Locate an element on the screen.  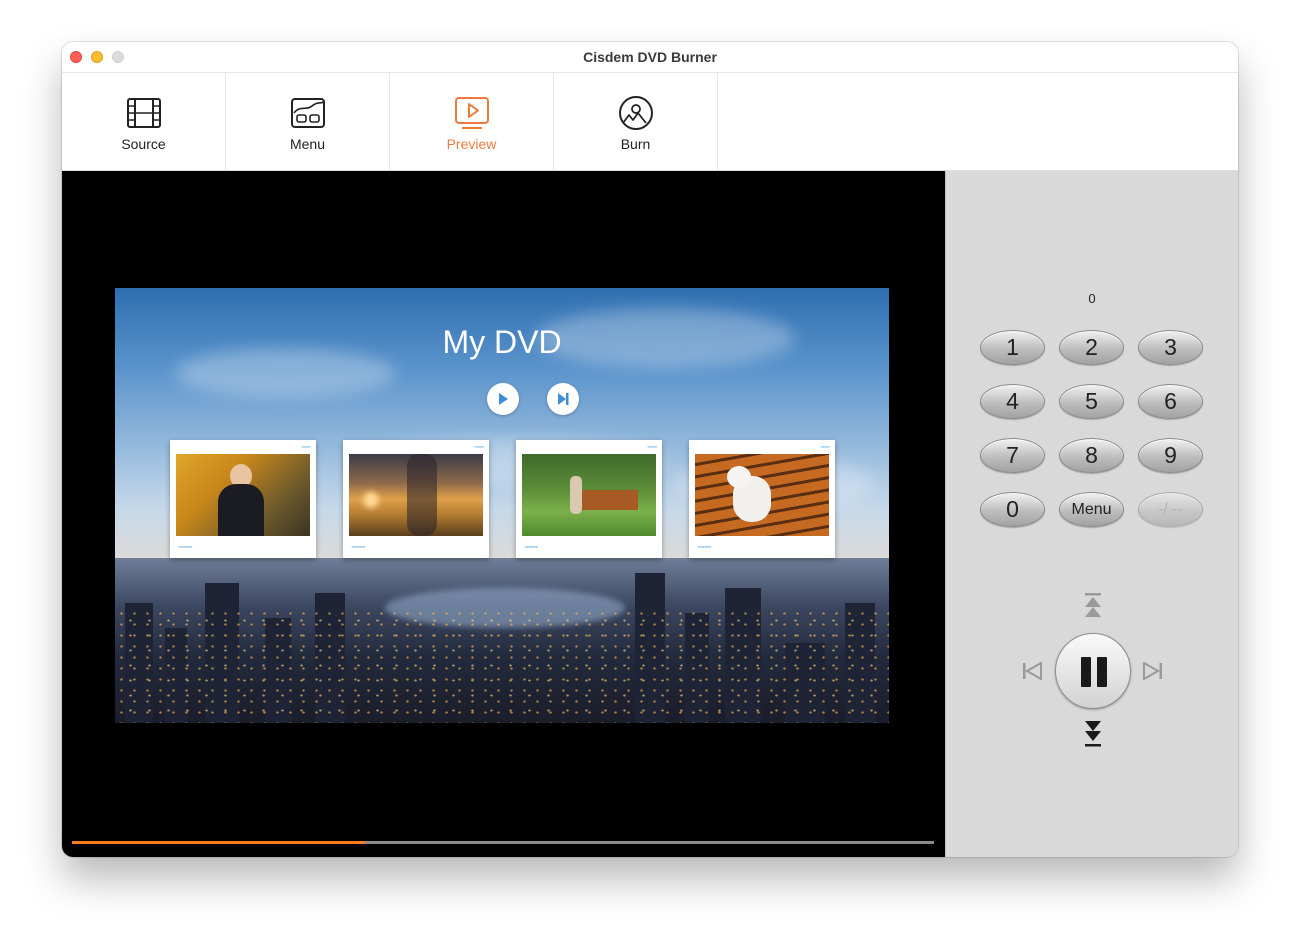
tab-menu: Menu is located at coordinates (308, 122).